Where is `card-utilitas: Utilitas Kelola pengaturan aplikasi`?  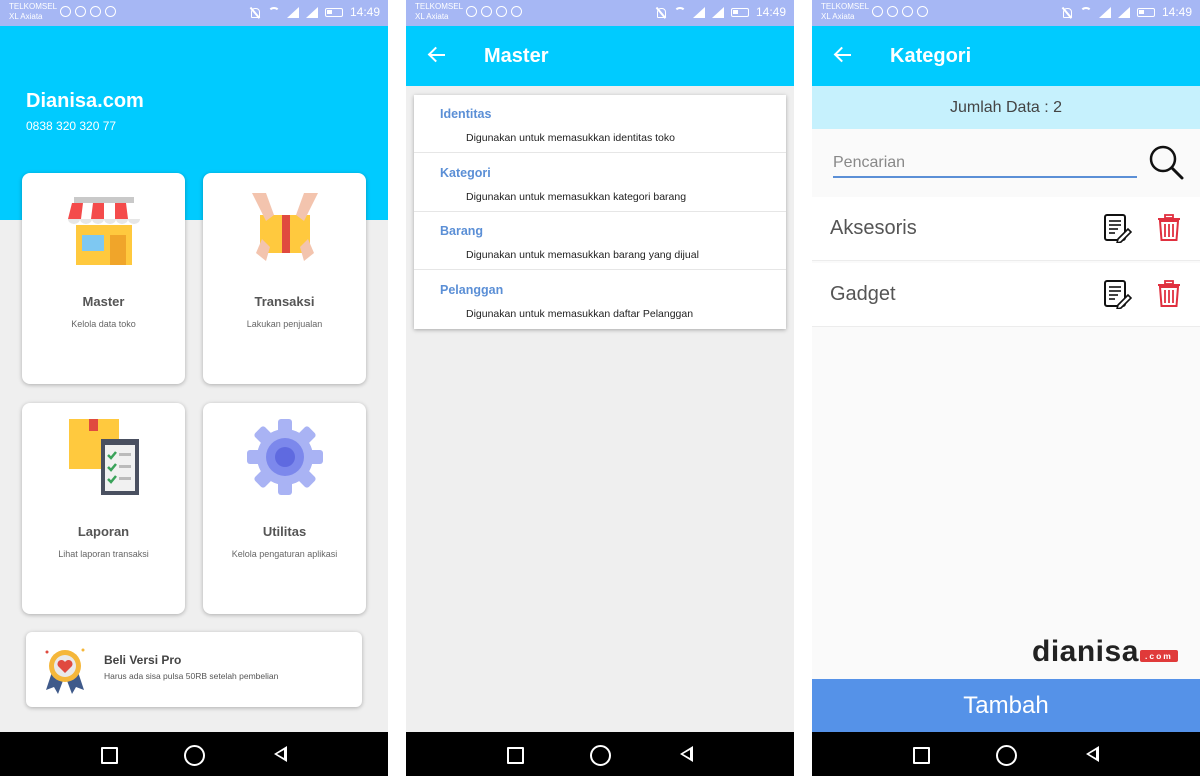
card-utilitas: Utilitas Kelola pengaturan aplikasi is located at coordinates (284, 508).